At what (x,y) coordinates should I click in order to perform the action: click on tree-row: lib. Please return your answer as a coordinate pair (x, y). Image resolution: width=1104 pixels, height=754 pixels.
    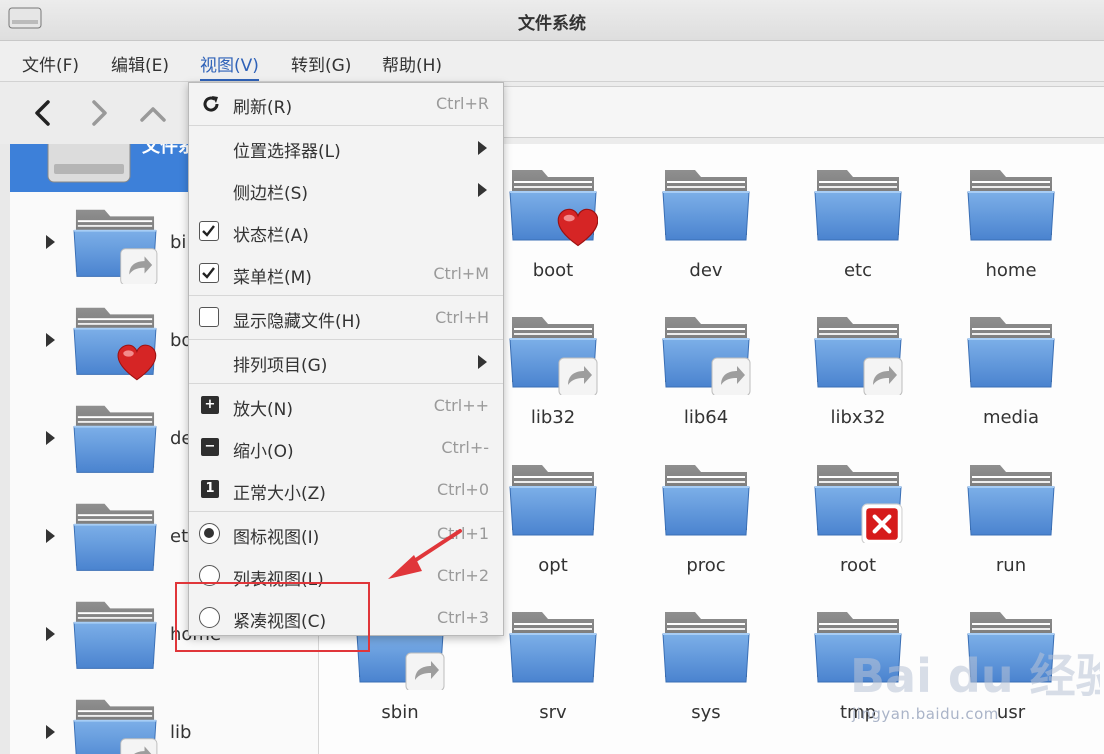
    Looking at the image, I should click on (164, 719).